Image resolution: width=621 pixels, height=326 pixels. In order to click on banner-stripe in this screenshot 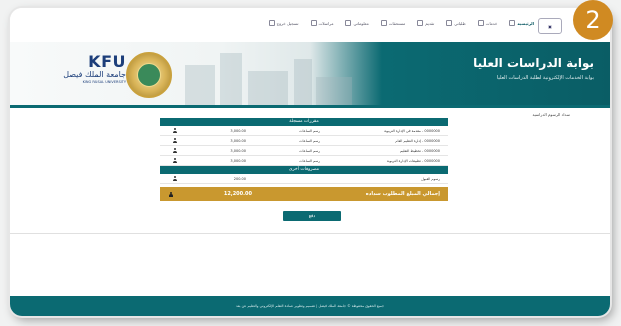, I will do `click(310, 106)`.